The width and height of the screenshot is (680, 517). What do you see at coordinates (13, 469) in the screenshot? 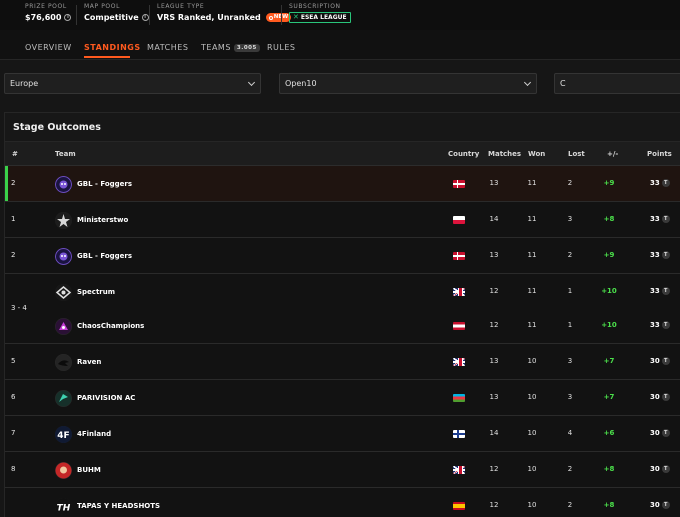
I see `rank-cell: 8` at bounding box center [13, 469].